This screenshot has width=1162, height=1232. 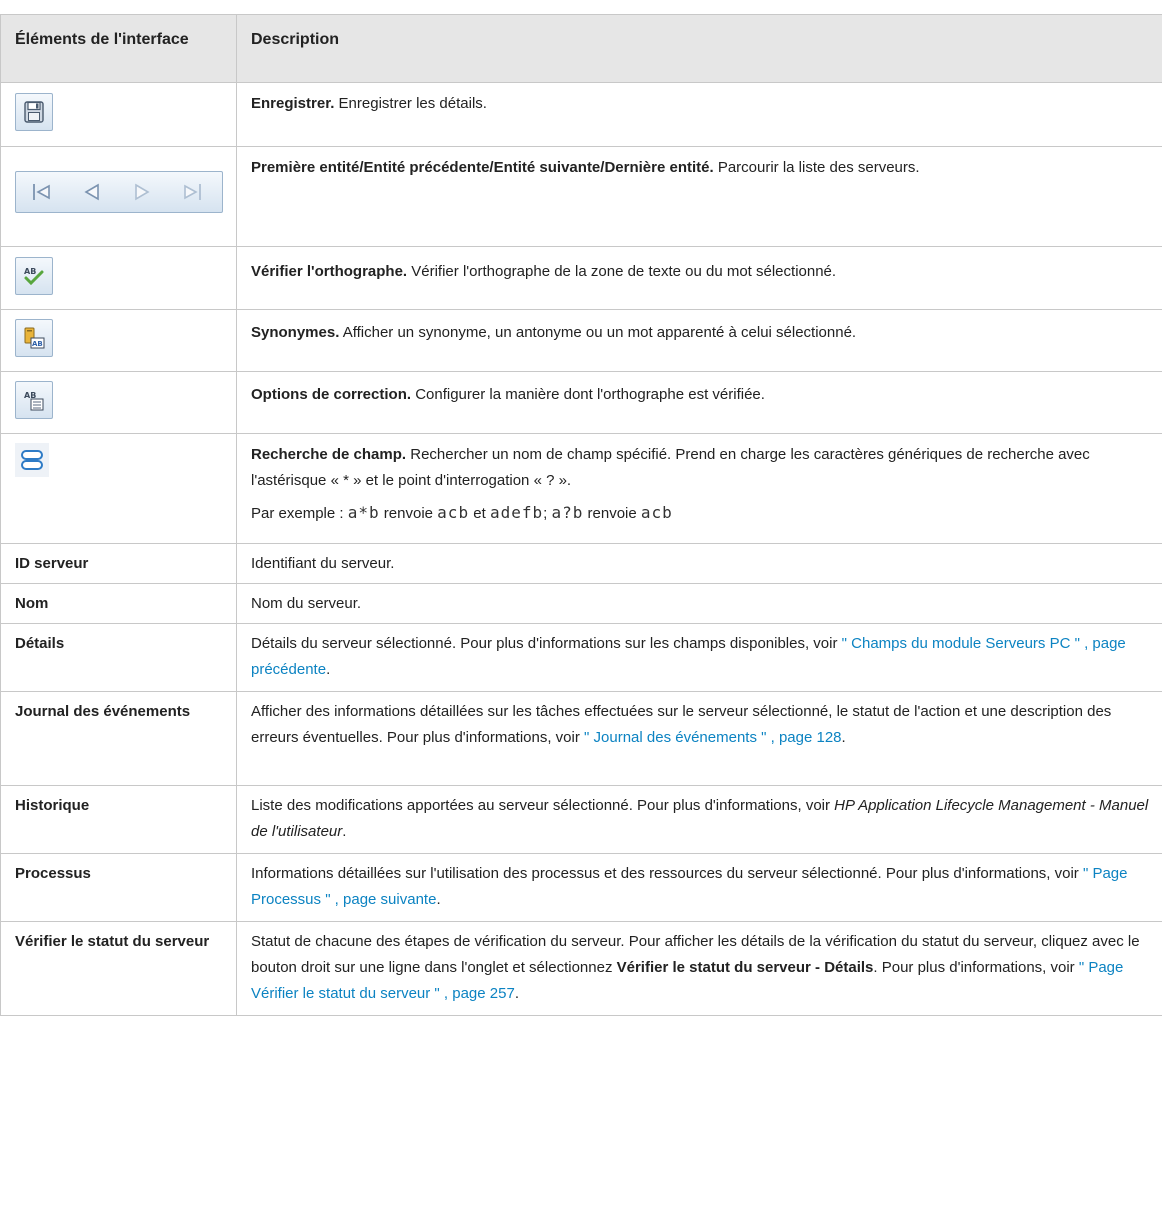 What do you see at coordinates (42, 192) in the screenshot?
I see `first-entity-icon` at bounding box center [42, 192].